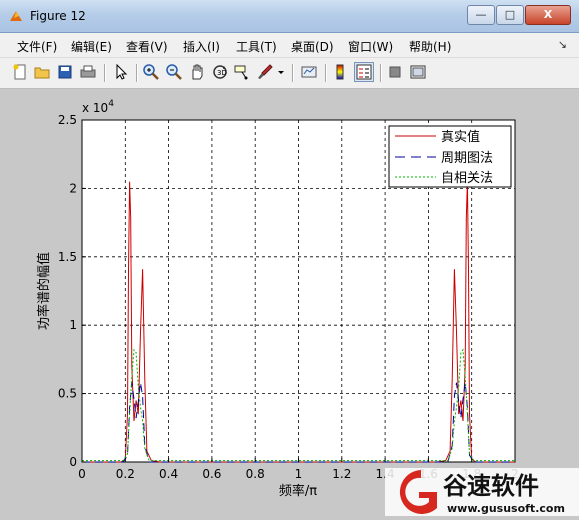 This screenshot has height=520, width=579. What do you see at coordinates (91, 46) in the screenshot?
I see `menu-edit: 编辑(E)` at bounding box center [91, 46].